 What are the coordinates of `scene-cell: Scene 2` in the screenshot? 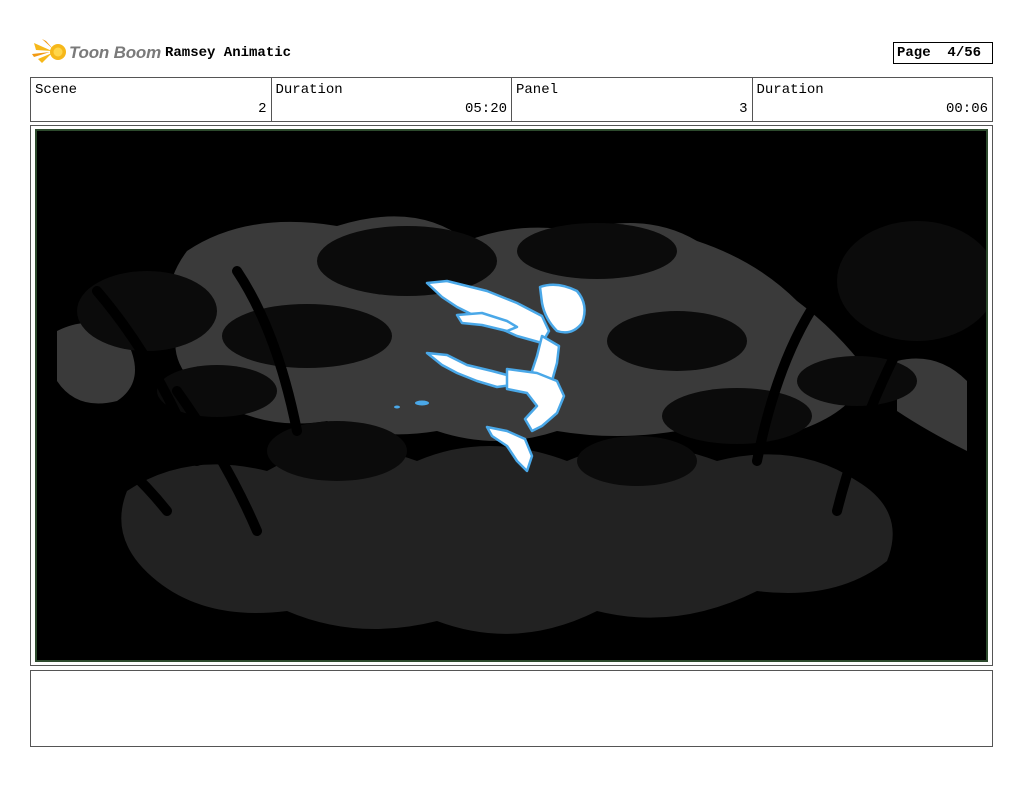 It's located at (151, 99).